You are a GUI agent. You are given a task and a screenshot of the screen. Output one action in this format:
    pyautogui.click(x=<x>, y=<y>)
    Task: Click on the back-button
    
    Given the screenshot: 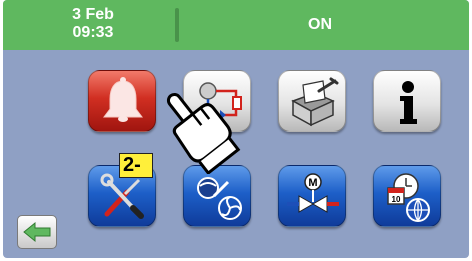 What is the action you would take?
    pyautogui.click(x=37, y=232)
    